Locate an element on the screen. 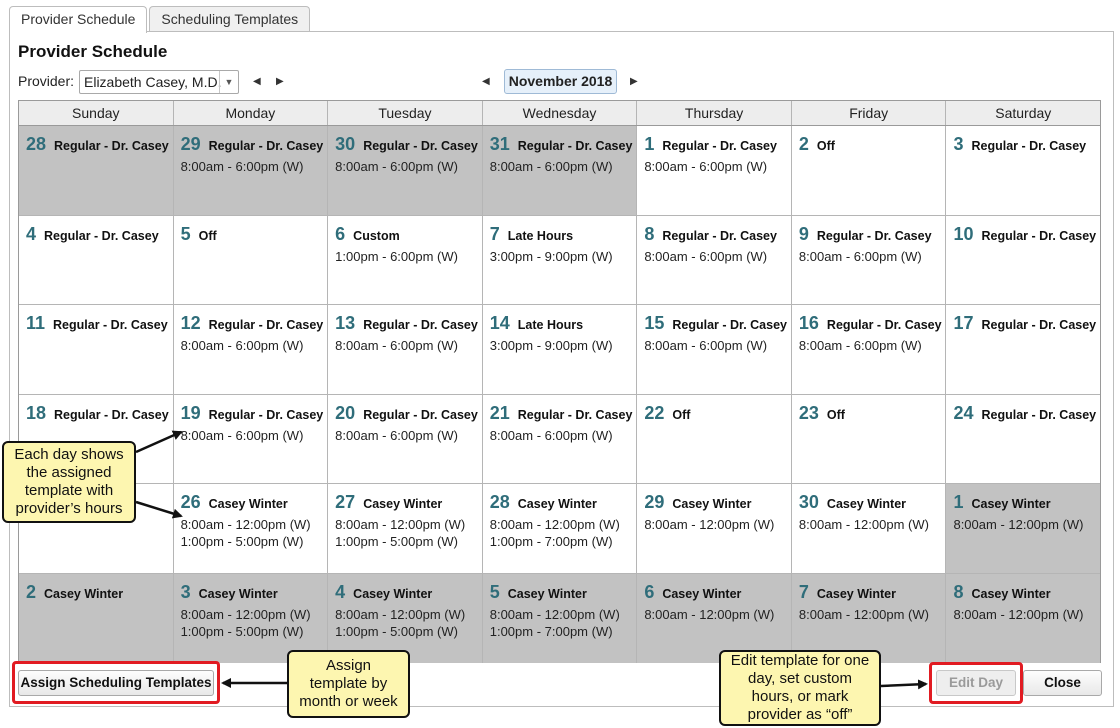  arrow-to-edit-day-button is located at coordinates (904, 684).